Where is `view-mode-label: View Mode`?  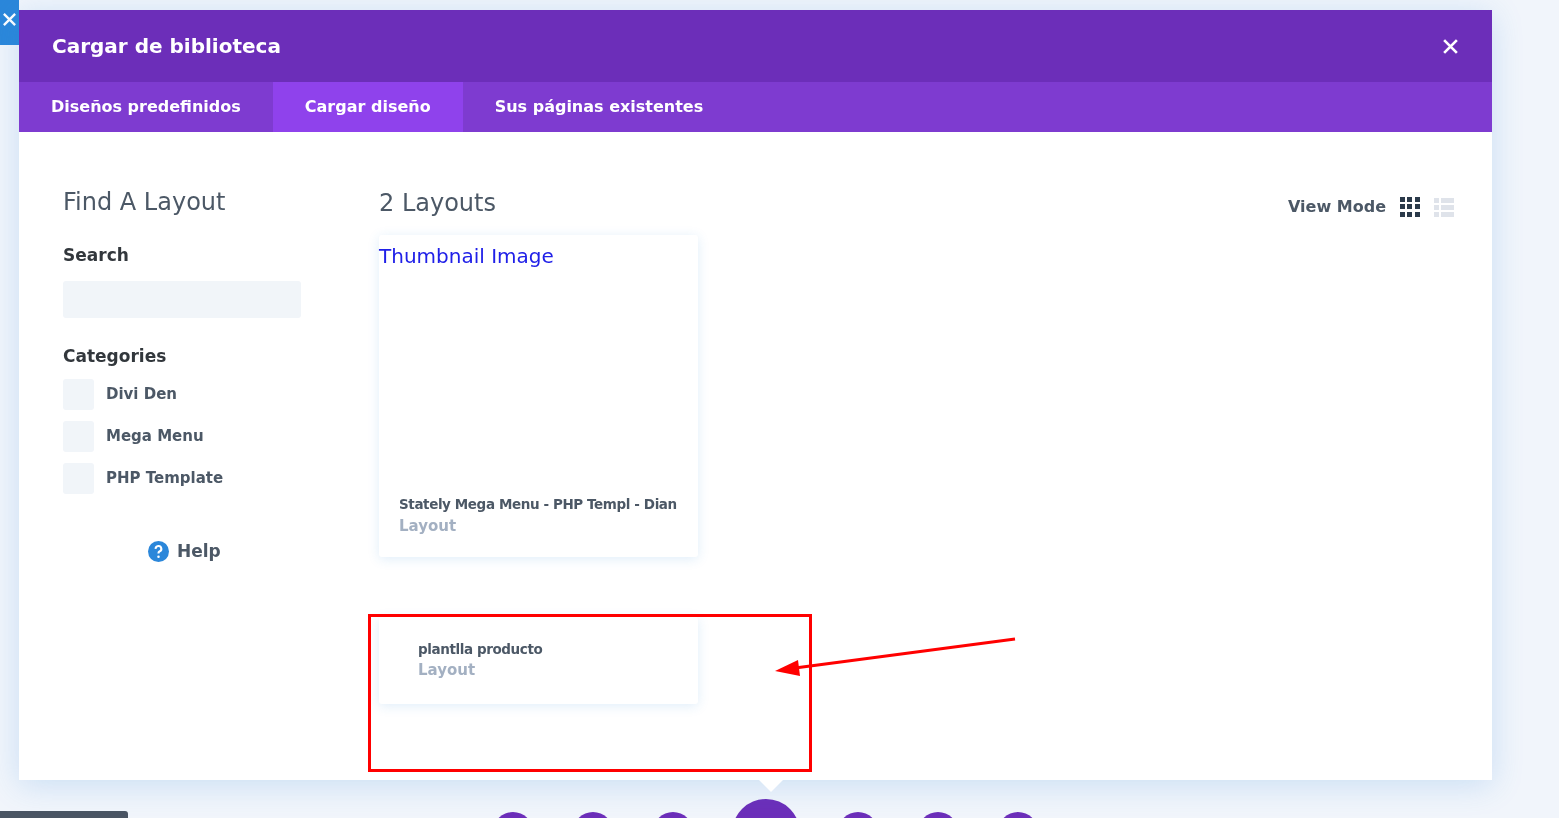
view-mode-label: View Mode is located at coordinates (1337, 207).